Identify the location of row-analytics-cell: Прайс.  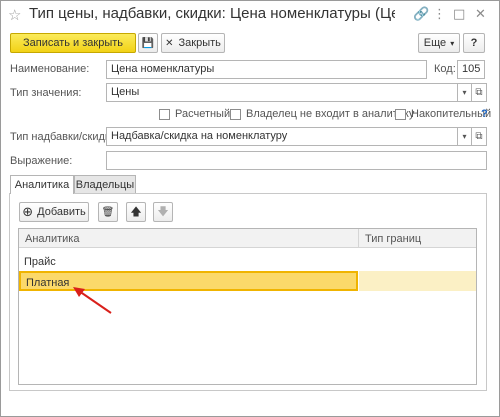
(40, 262).